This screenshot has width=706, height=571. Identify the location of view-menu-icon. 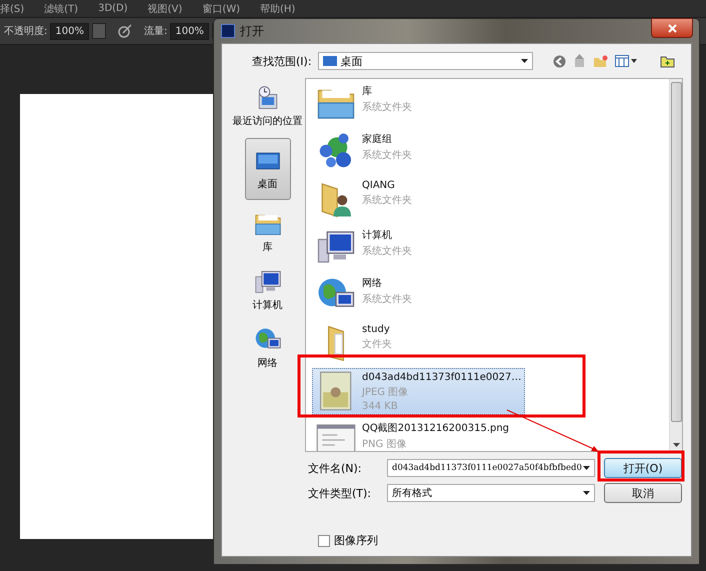
(625, 61).